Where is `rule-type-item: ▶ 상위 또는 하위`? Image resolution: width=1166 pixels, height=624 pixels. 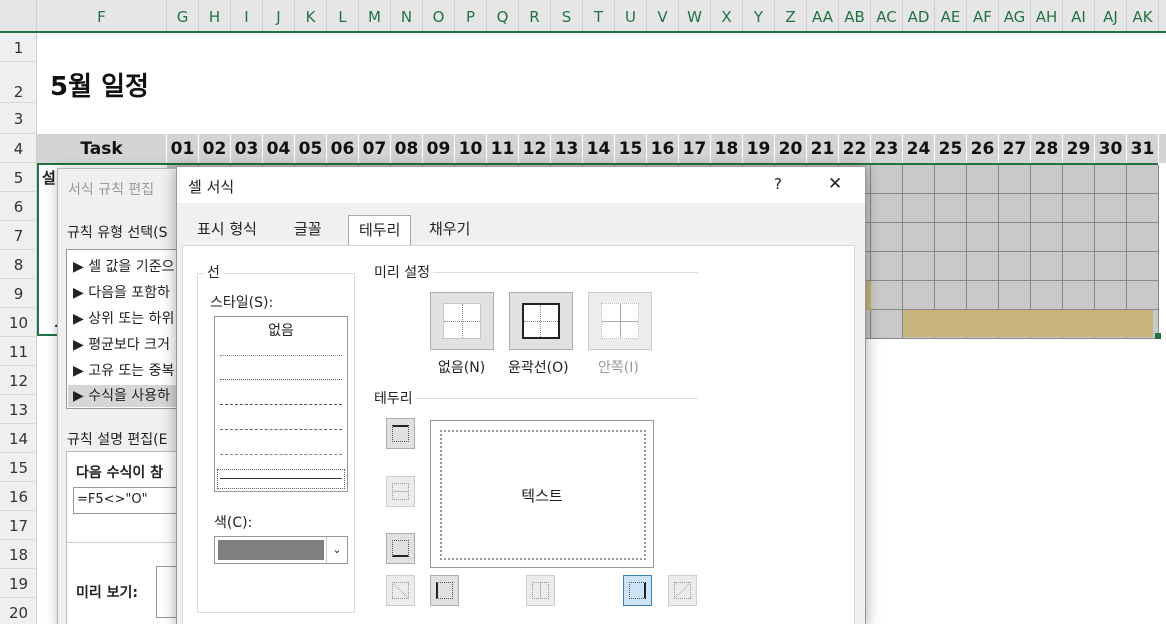 rule-type-item: ▶ 상위 또는 하위 is located at coordinates (123, 318).